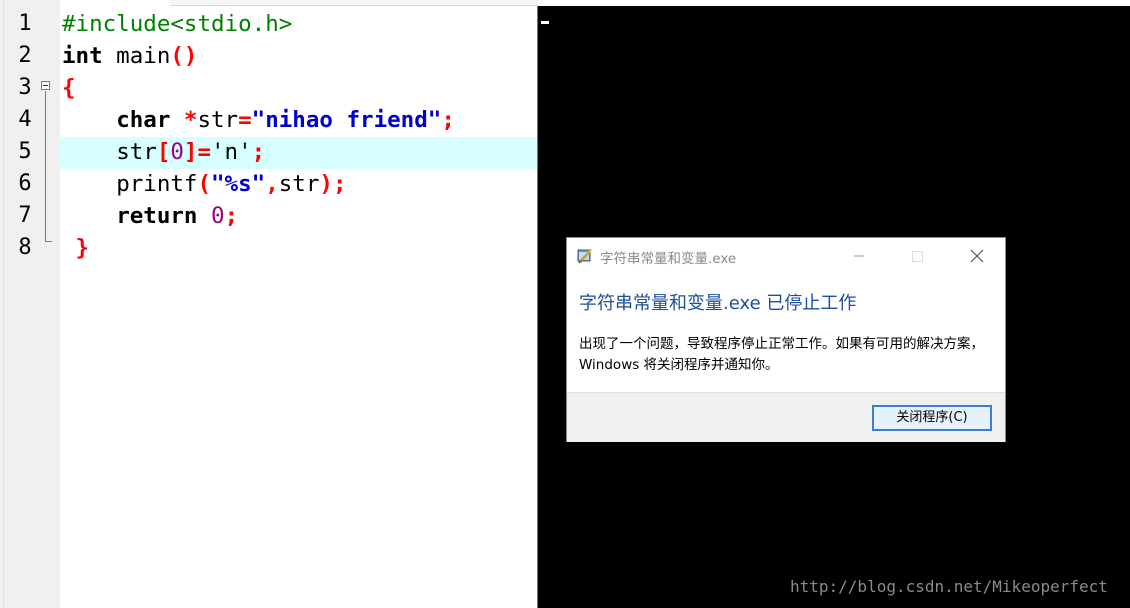  I want to click on function-call: printf, so click(157, 184).